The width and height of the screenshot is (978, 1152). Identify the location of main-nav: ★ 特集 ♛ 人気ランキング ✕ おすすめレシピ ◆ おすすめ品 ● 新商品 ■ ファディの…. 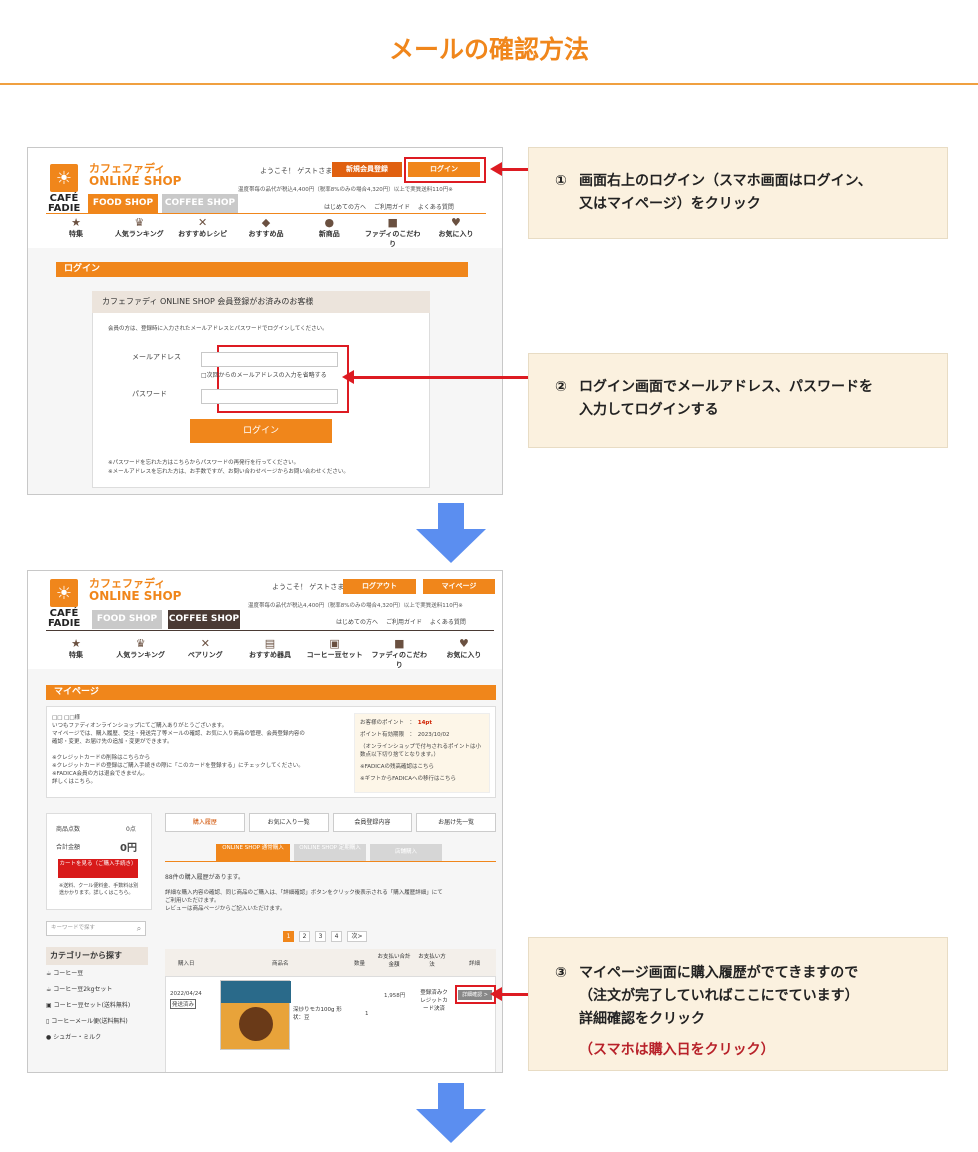
(266, 232).